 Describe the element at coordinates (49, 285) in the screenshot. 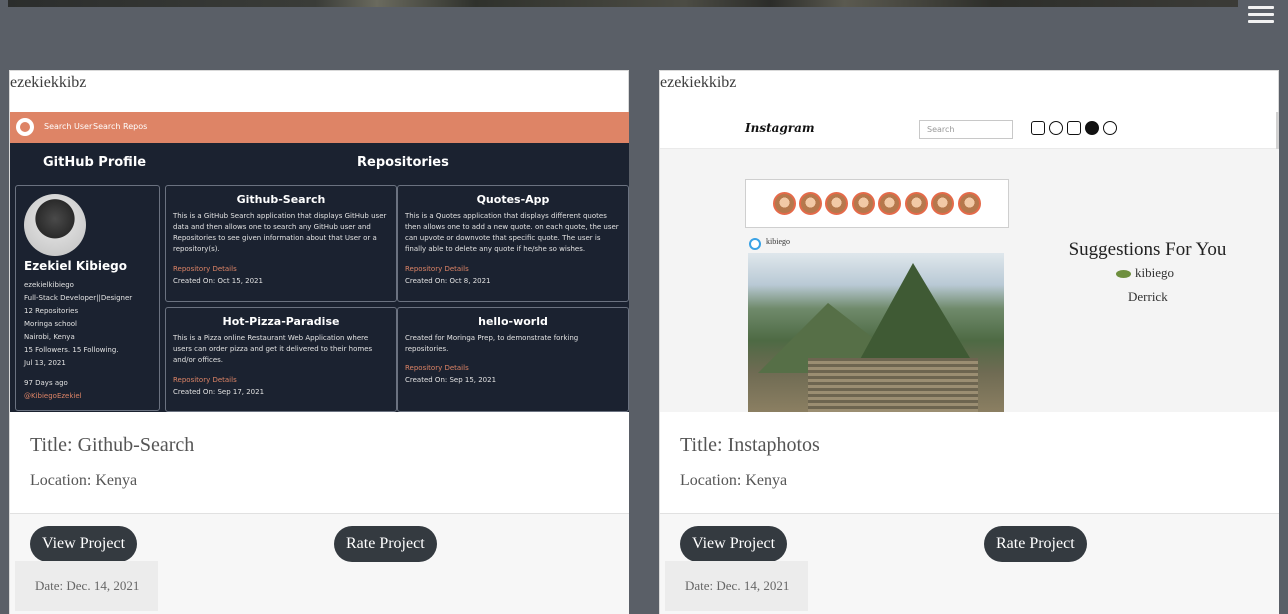

I see `profile-username: ezekielkibiego` at that location.